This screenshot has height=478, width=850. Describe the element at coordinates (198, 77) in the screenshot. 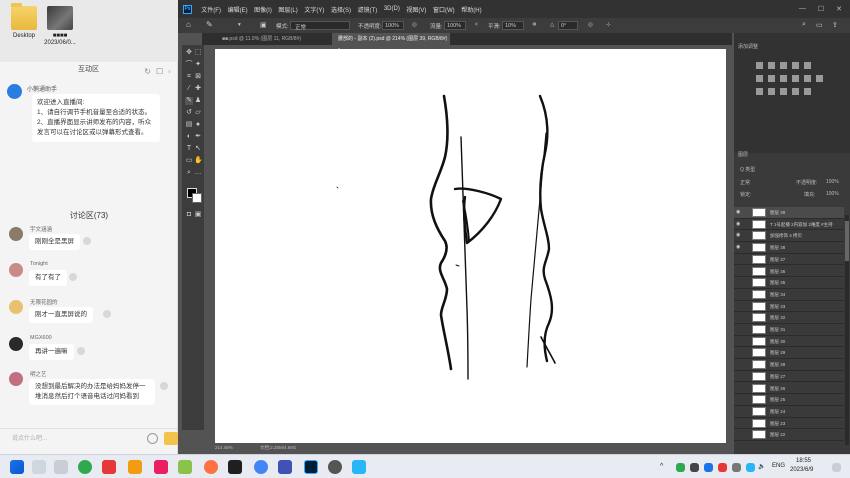

I see `frame-tool-icon: ⊠` at that location.